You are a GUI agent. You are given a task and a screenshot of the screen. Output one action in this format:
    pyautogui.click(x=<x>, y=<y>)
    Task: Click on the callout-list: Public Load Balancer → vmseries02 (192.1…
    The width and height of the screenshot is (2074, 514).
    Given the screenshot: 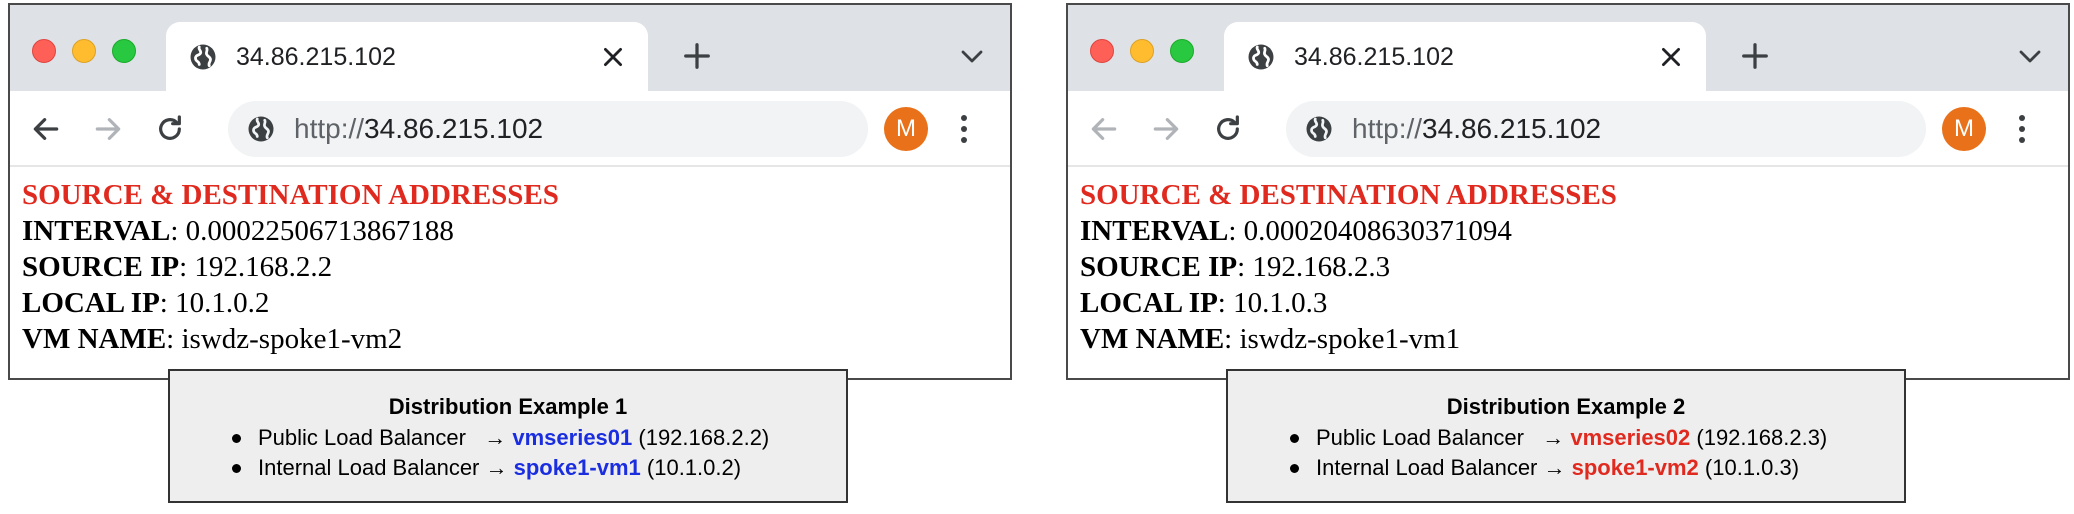 What is the action you would take?
    pyautogui.click(x=1566, y=453)
    